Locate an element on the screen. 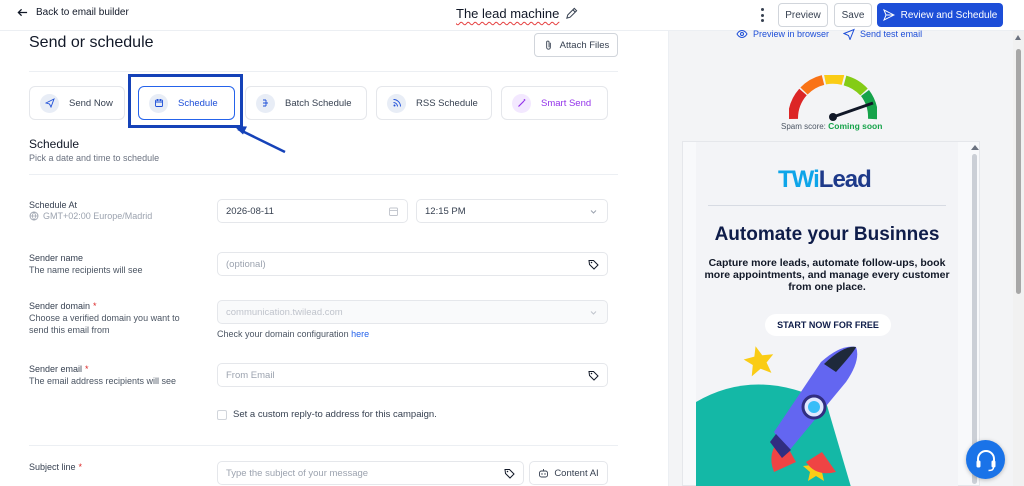 The width and height of the screenshot is (1024, 486). attach-label: Attach Files is located at coordinates (584, 45).